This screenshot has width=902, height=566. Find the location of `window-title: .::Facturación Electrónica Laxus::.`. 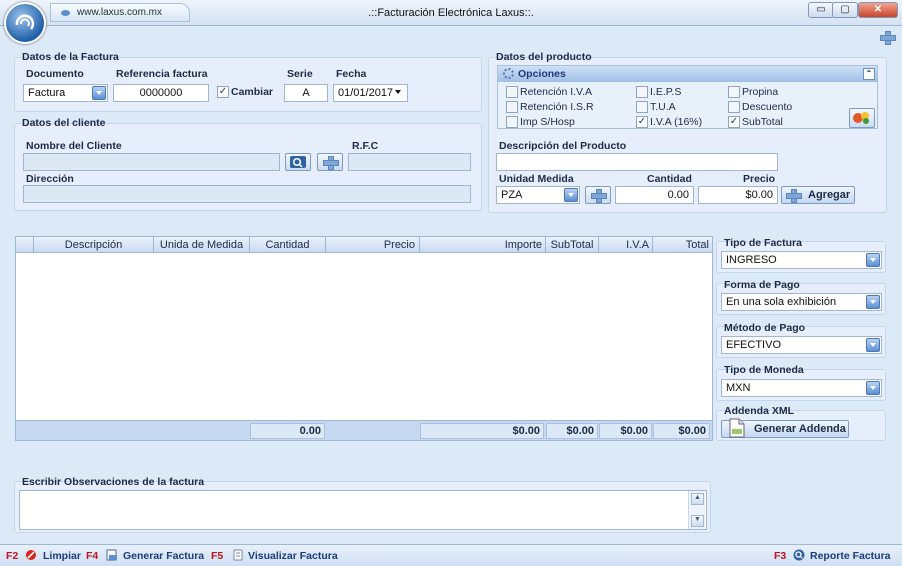

window-title: .::Facturación Electrónica Laxus::. is located at coordinates (451, 13).